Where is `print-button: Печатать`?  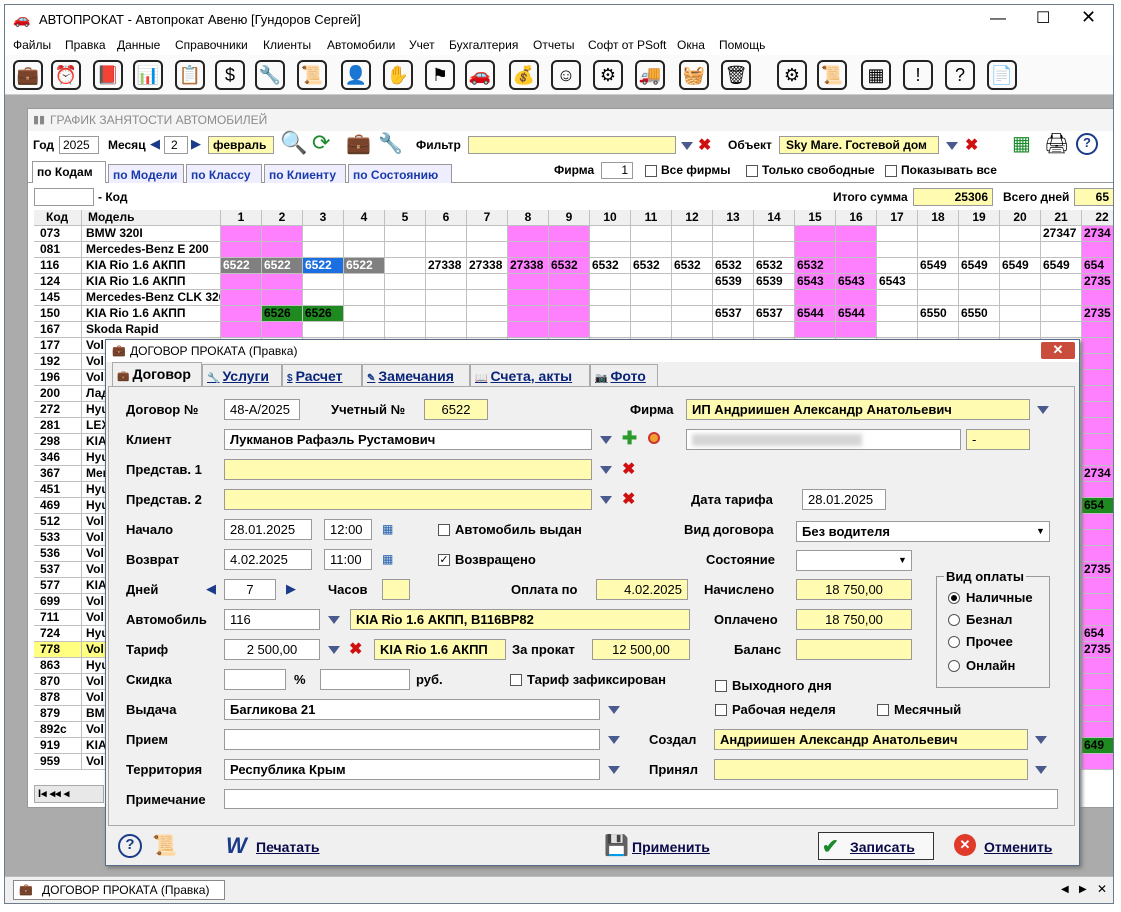
print-button: Печатать is located at coordinates (288, 847).